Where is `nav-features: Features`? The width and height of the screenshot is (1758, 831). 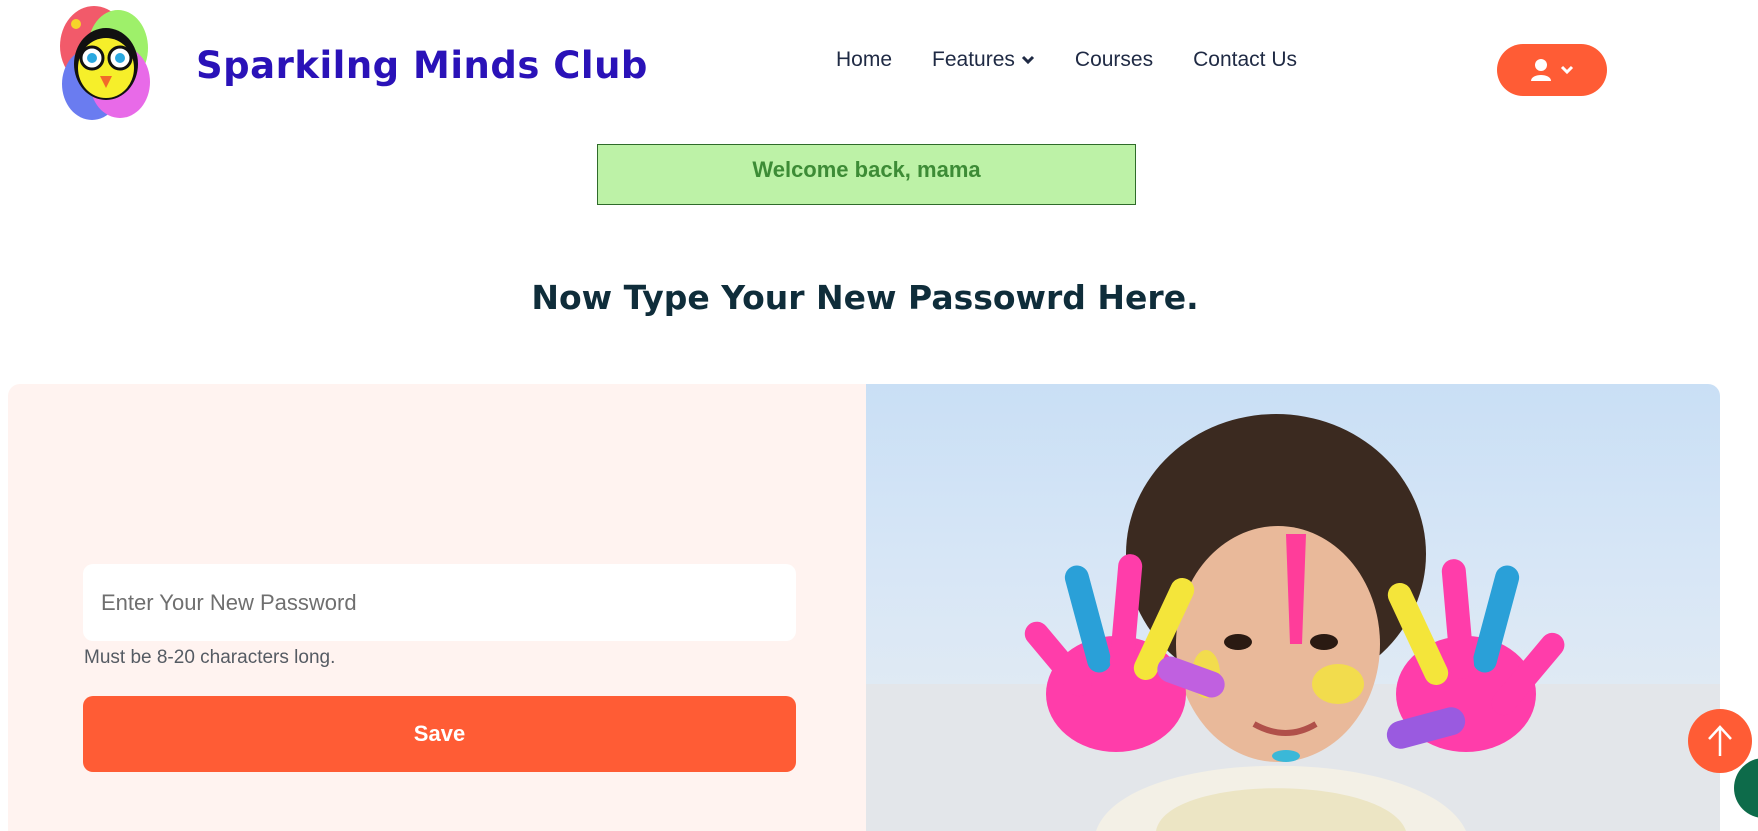 nav-features: Features is located at coordinates (983, 60).